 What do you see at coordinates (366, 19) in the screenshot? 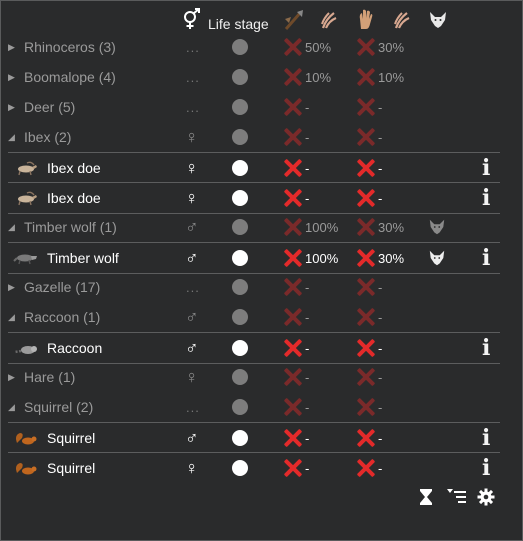
I see `hand-tame-icon` at bounding box center [366, 19].